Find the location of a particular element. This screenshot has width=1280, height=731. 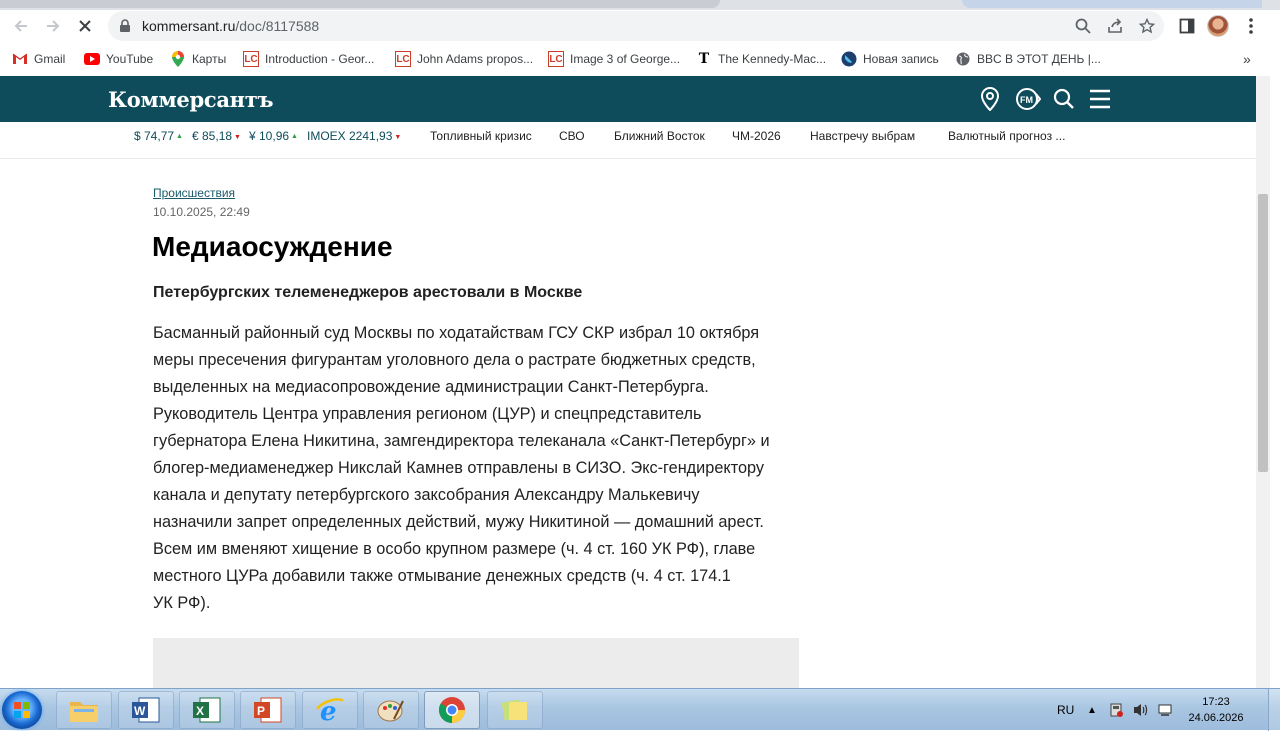

youtube-icon is located at coordinates (92, 59).